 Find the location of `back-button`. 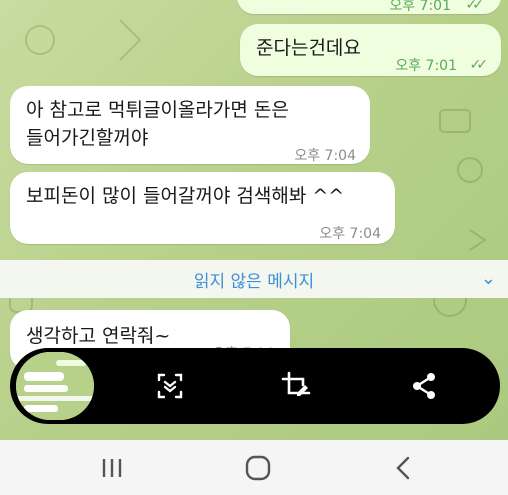

back-button is located at coordinates (404, 468).